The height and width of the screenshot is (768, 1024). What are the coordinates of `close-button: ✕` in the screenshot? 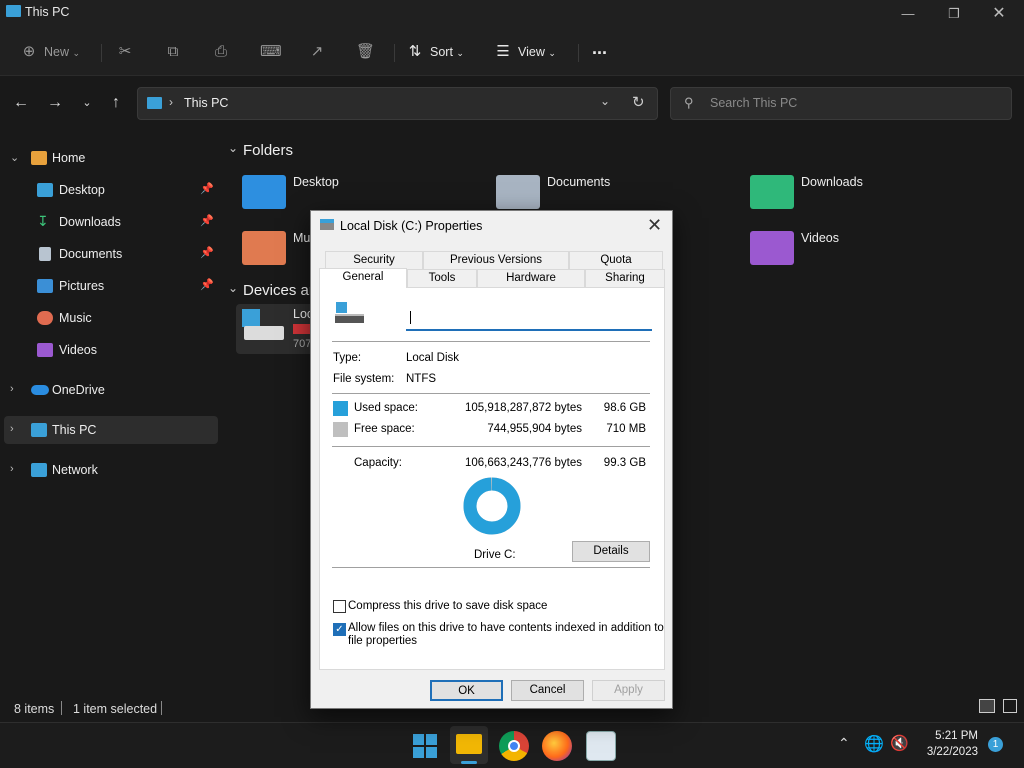 It's located at (999, 14).